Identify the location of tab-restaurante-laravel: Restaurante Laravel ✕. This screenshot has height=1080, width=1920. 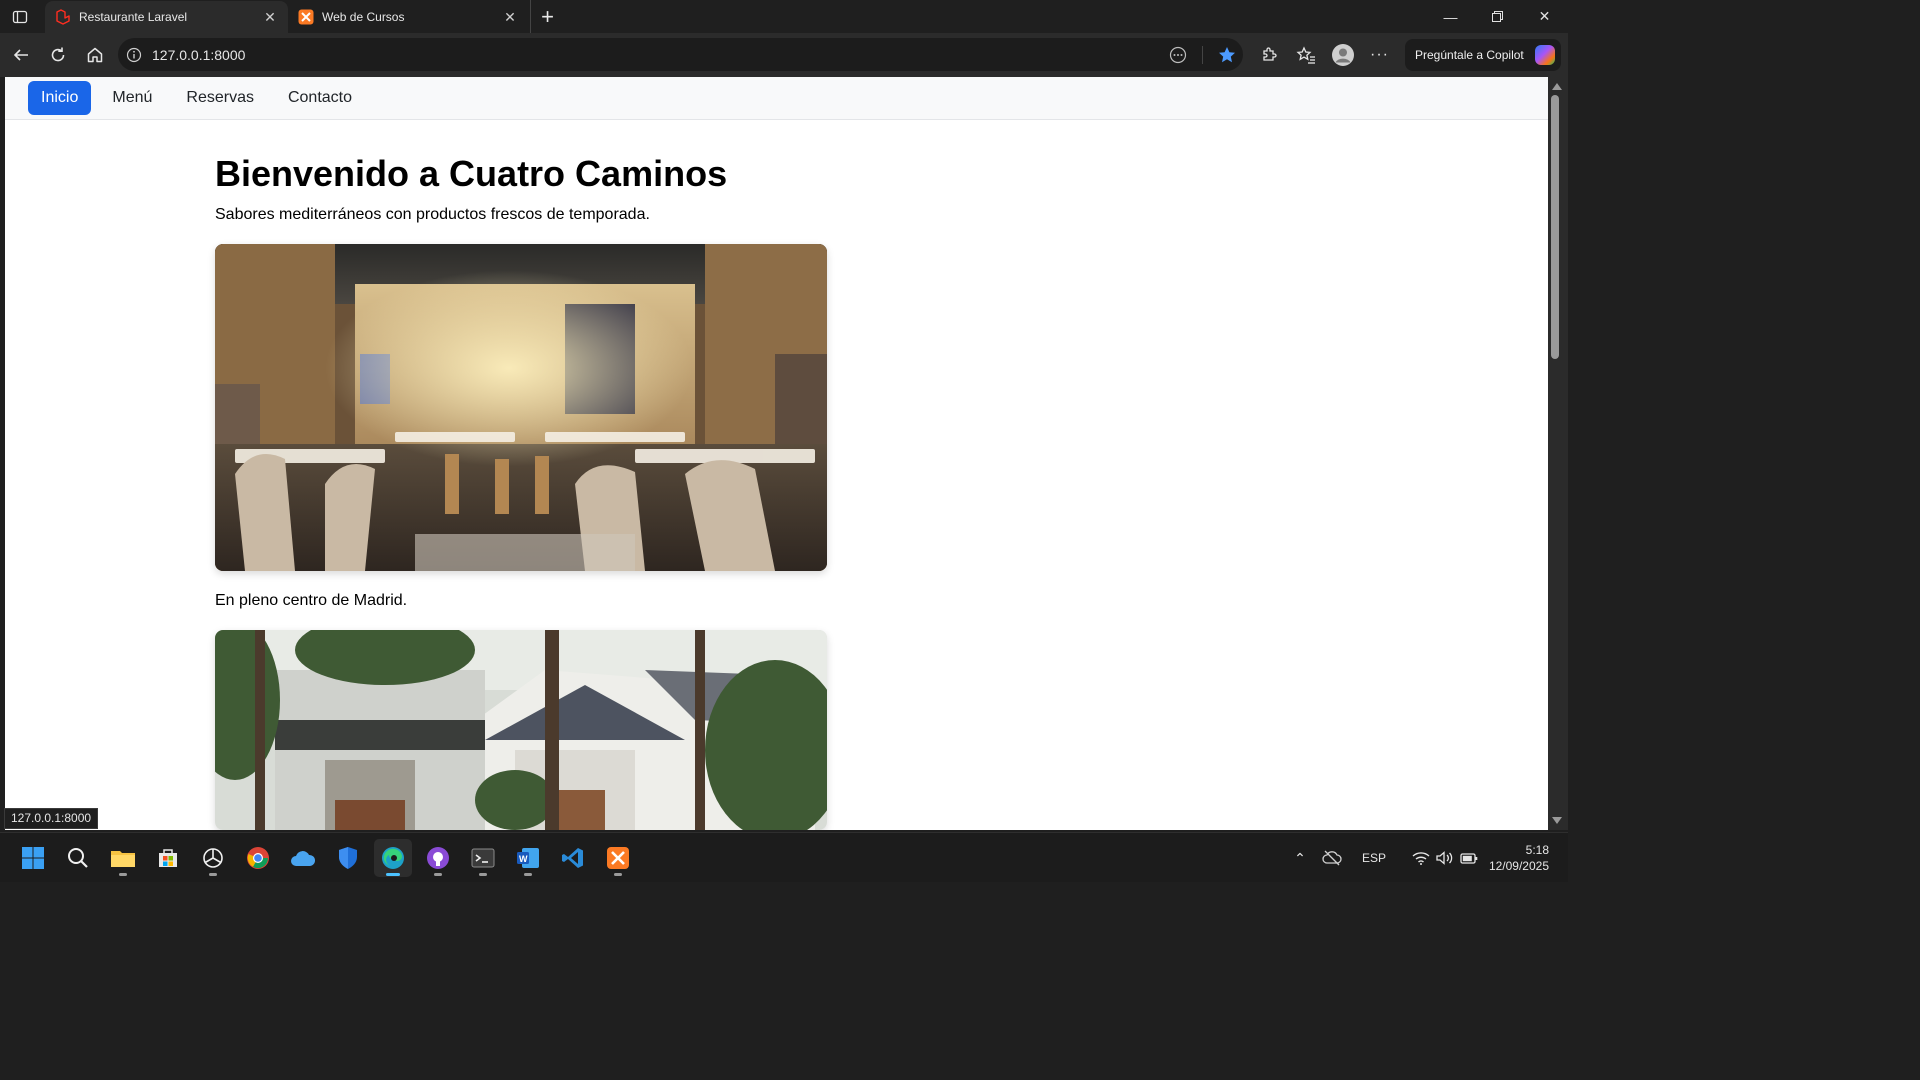
(166, 17).